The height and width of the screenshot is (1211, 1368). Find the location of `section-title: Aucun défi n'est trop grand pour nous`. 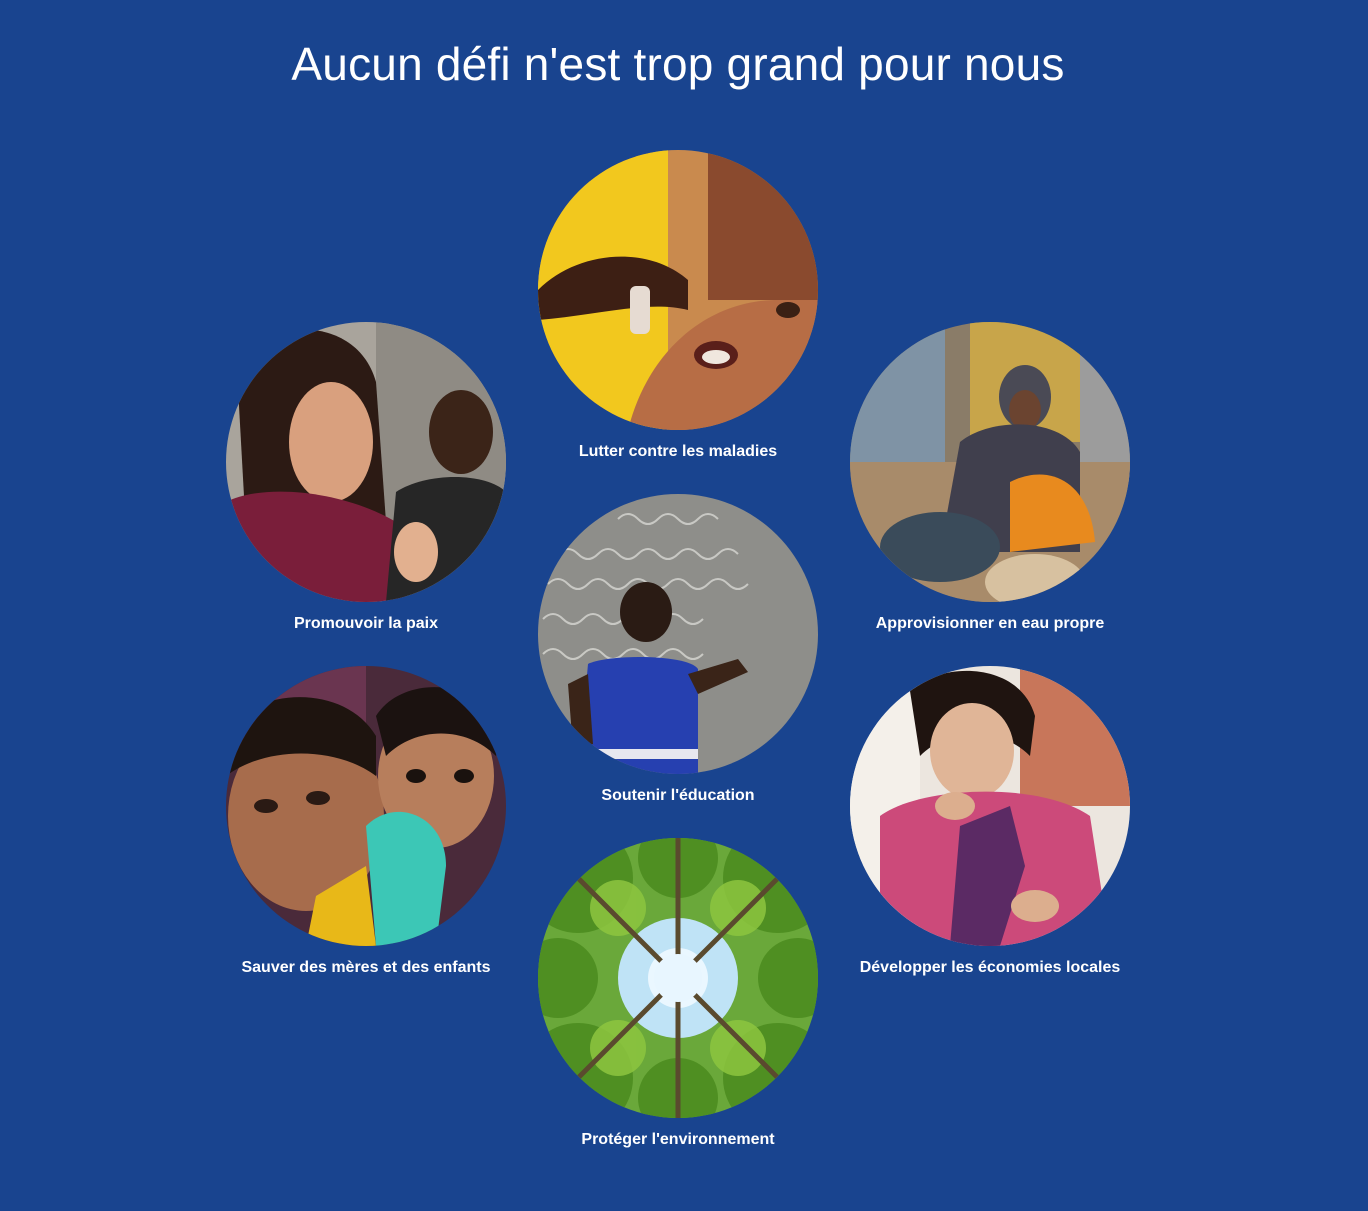

section-title: Aucun défi n'est trop grand pour nous is located at coordinates (678, 64).